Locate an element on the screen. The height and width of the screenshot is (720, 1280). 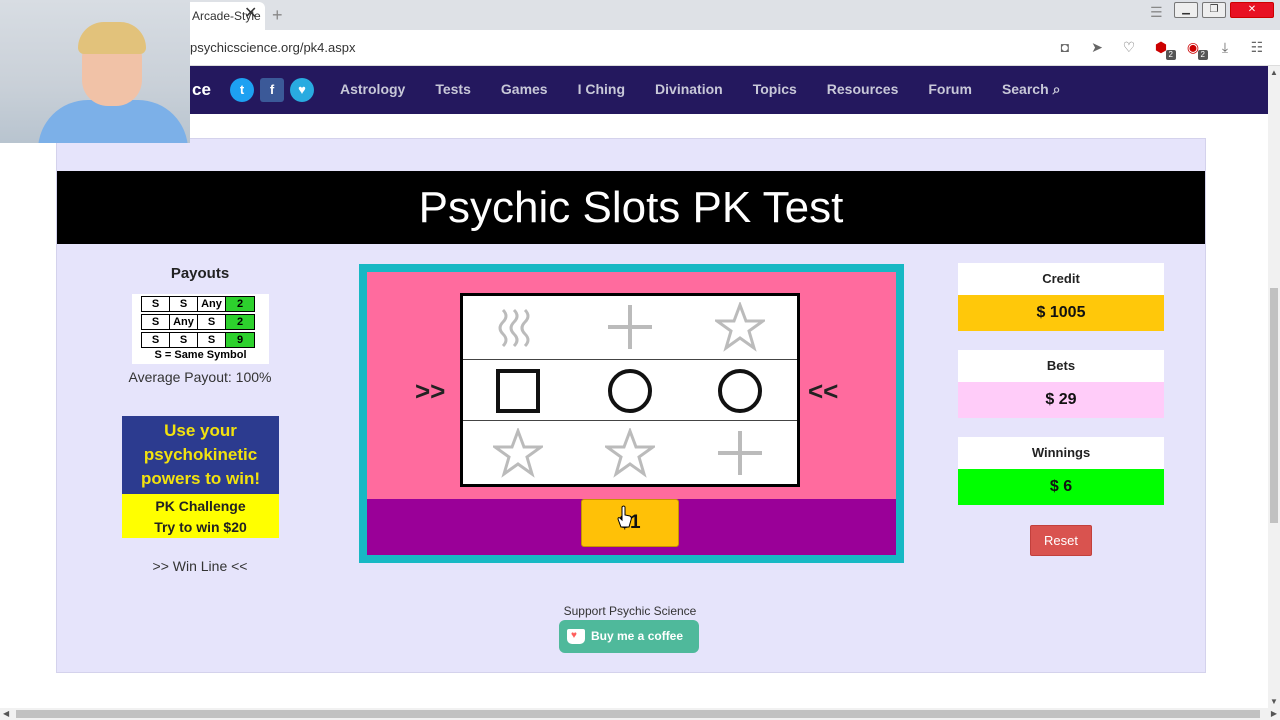
nav-search-label: Search is located at coordinates (1025, 89).